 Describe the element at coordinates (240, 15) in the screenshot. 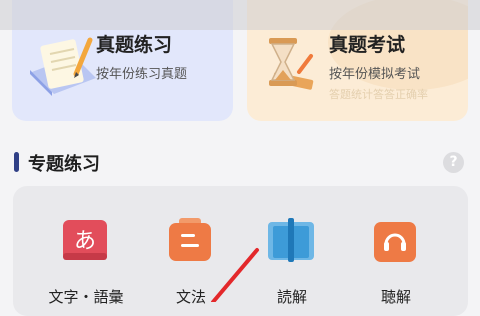

I see `status-overlay` at that location.